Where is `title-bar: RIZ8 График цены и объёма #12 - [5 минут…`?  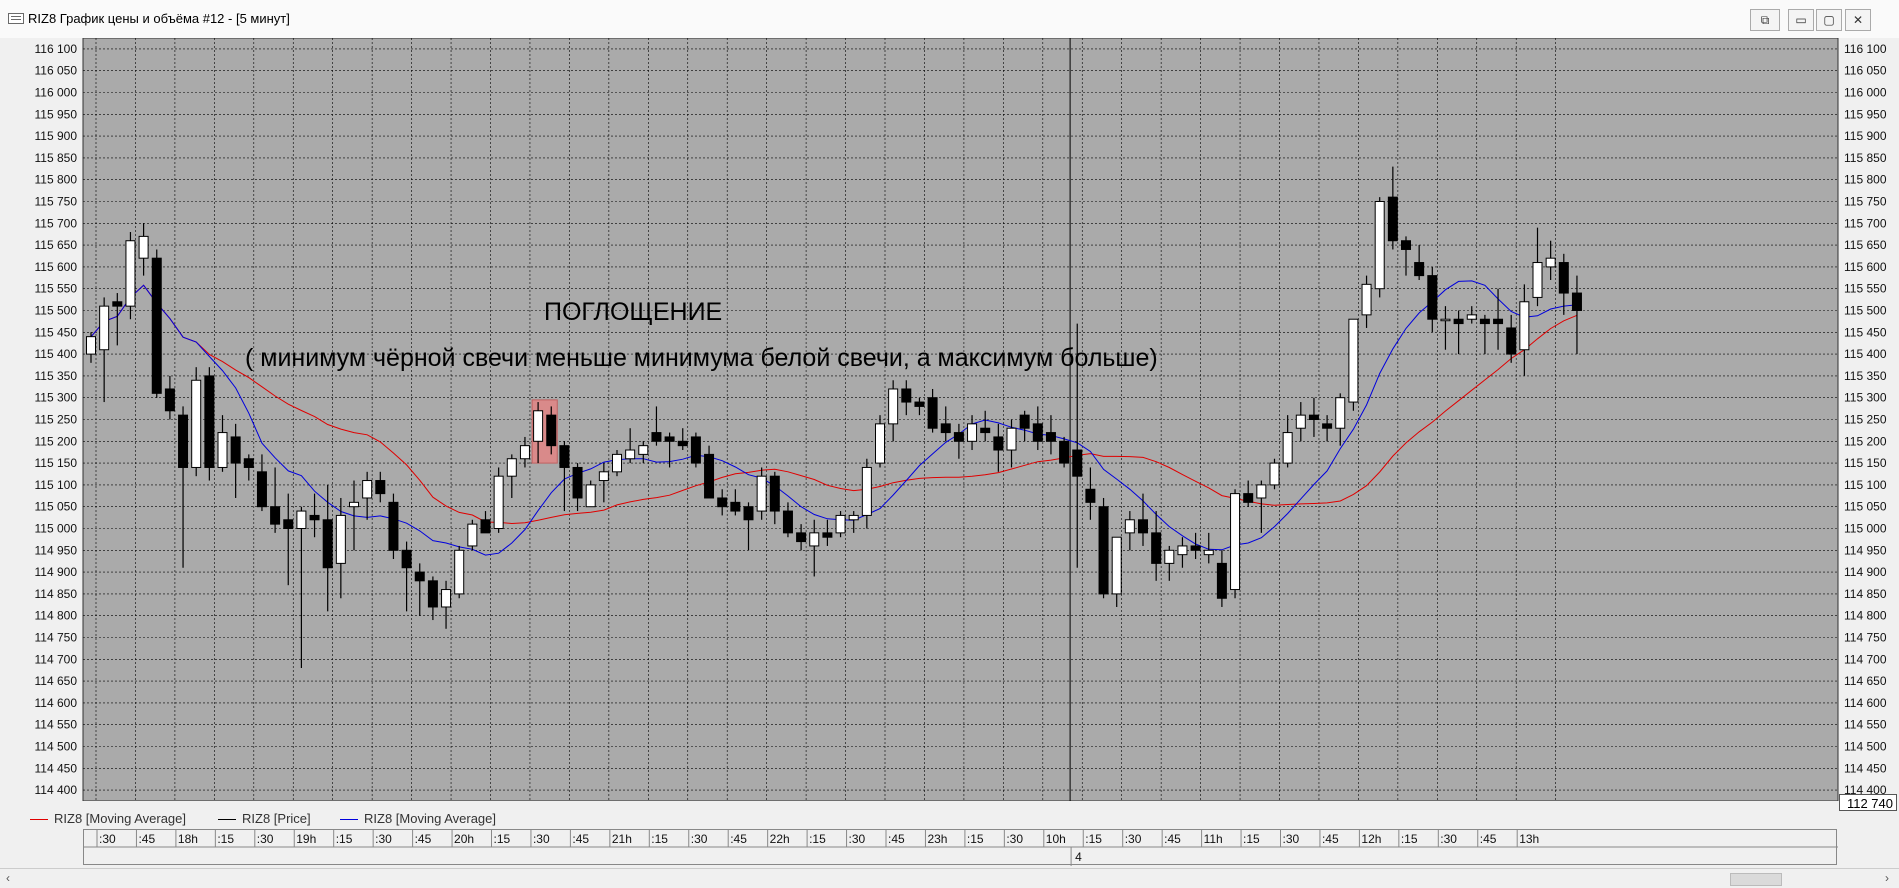 title-bar: RIZ8 График цены и объёма #12 - [5 минут… is located at coordinates (949, 19).